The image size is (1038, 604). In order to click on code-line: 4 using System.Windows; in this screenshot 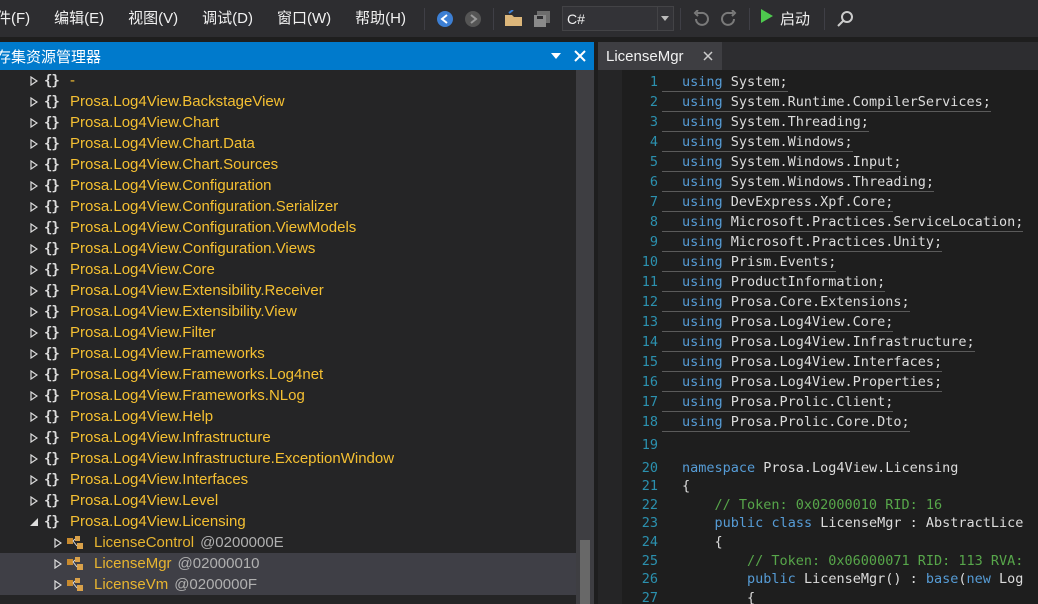, I will do `click(737, 142)`.